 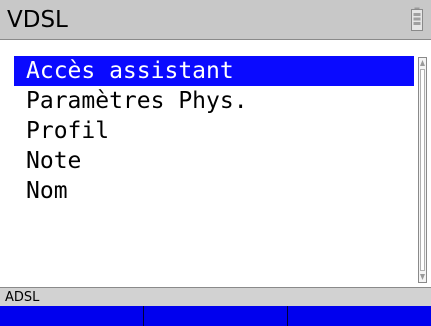 I want to click on status-text: ADSL, so click(x=22, y=297).